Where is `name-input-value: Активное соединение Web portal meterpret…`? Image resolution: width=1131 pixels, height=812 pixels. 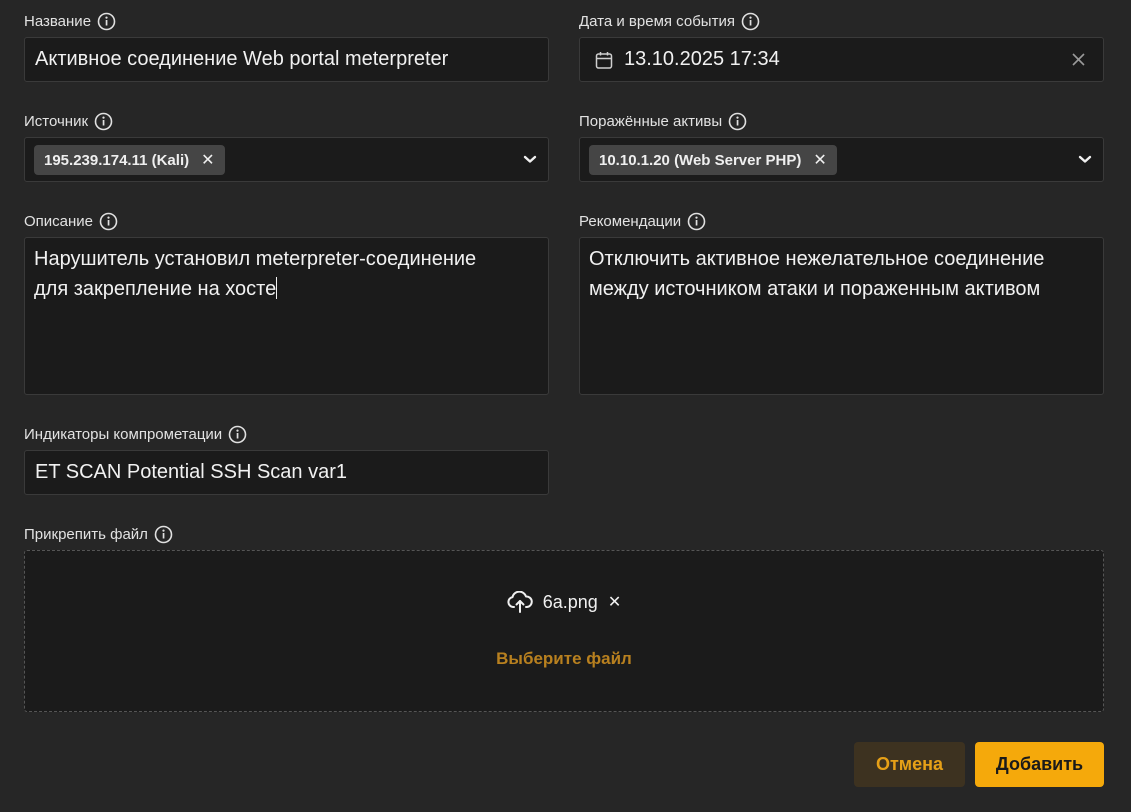
name-input-value: Активное соединение Web portal meterpret… is located at coordinates (242, 59).